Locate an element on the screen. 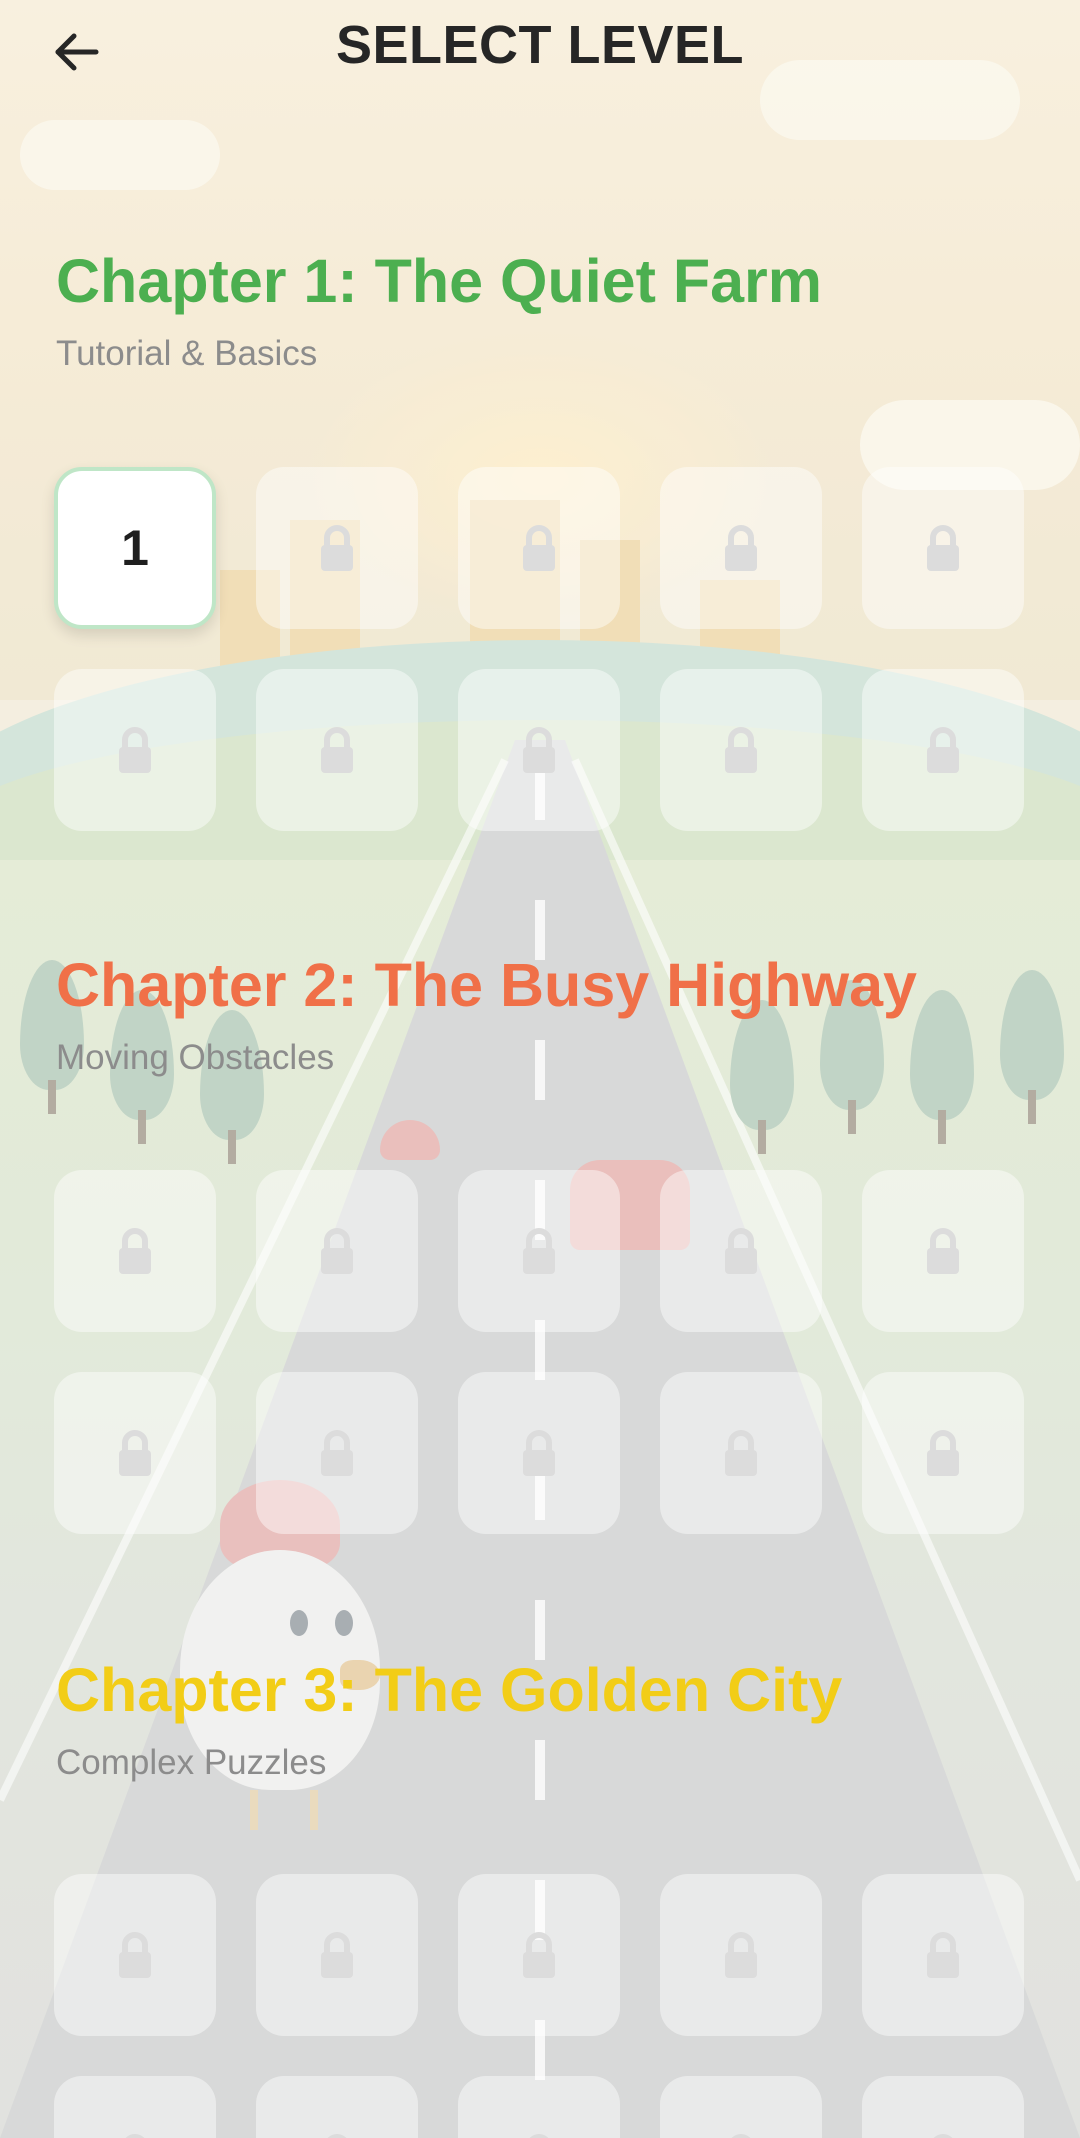  level-number: 1 is located at coordinates (135, 548).